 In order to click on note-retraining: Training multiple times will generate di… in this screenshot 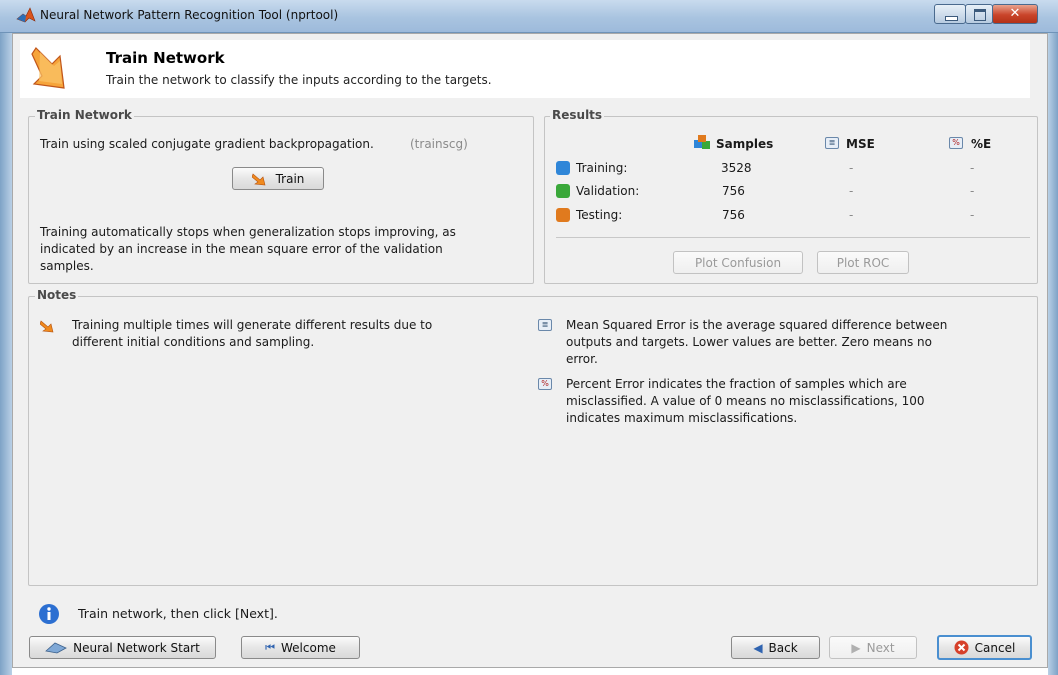, I will do `click(252, 333)`.